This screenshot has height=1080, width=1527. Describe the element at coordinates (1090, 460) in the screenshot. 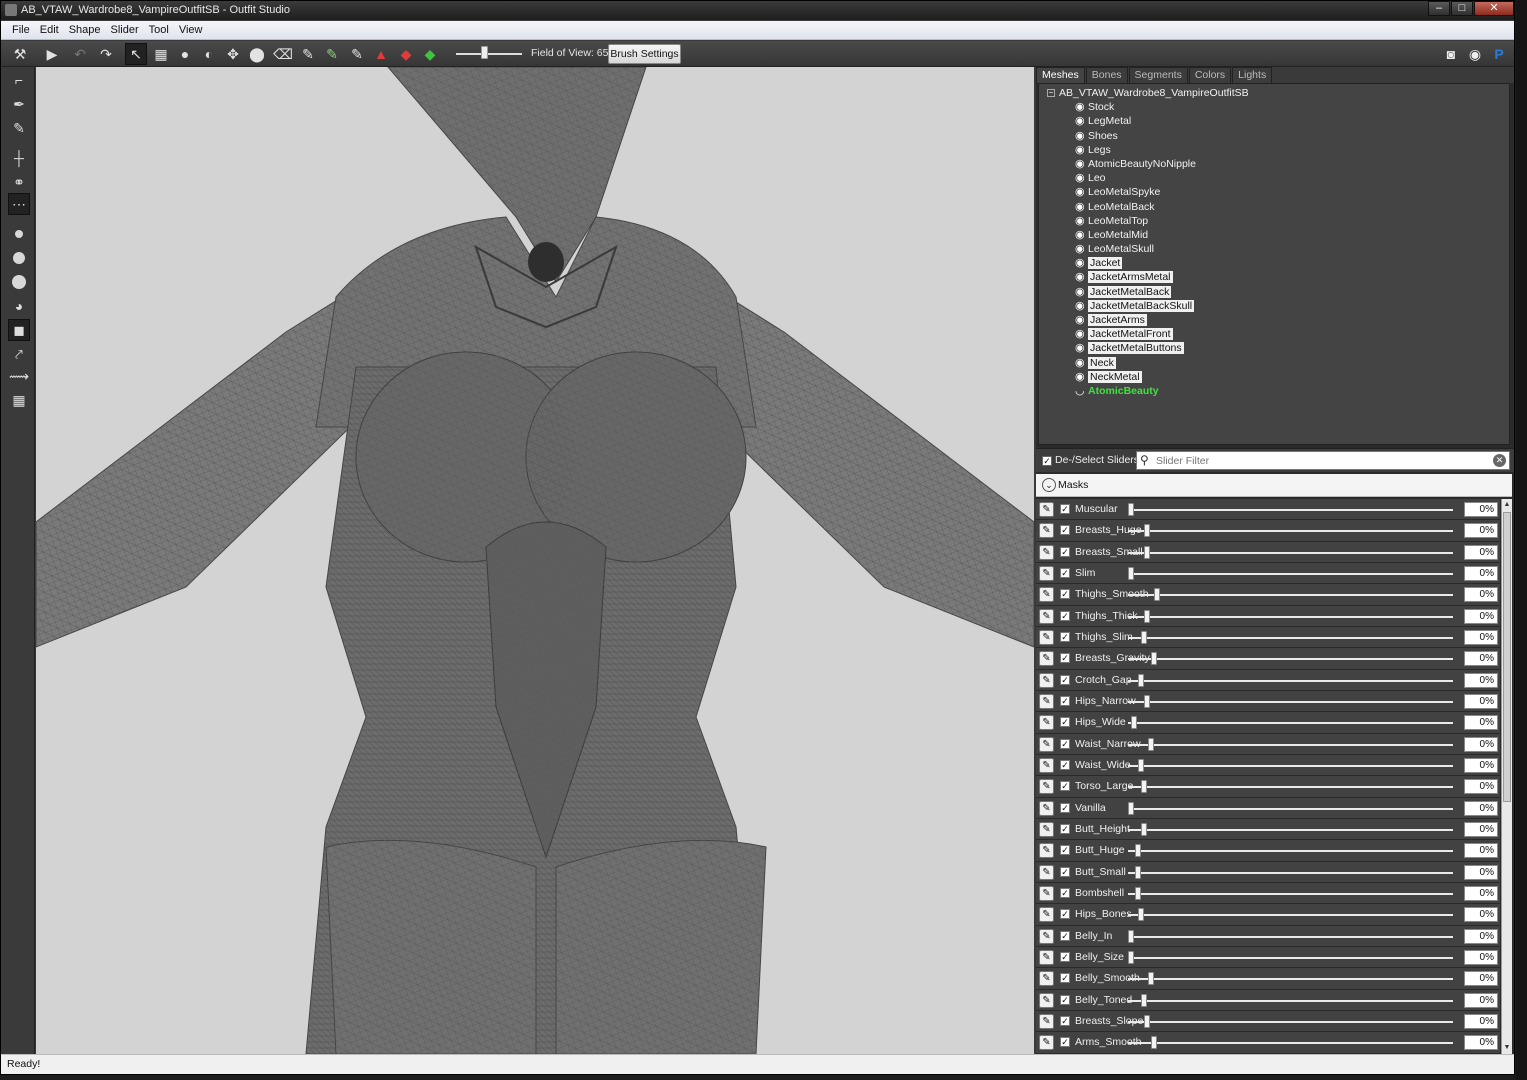

I see `deselect-sliders-checkbox: ✓ De-/Select Sliders` at that location.